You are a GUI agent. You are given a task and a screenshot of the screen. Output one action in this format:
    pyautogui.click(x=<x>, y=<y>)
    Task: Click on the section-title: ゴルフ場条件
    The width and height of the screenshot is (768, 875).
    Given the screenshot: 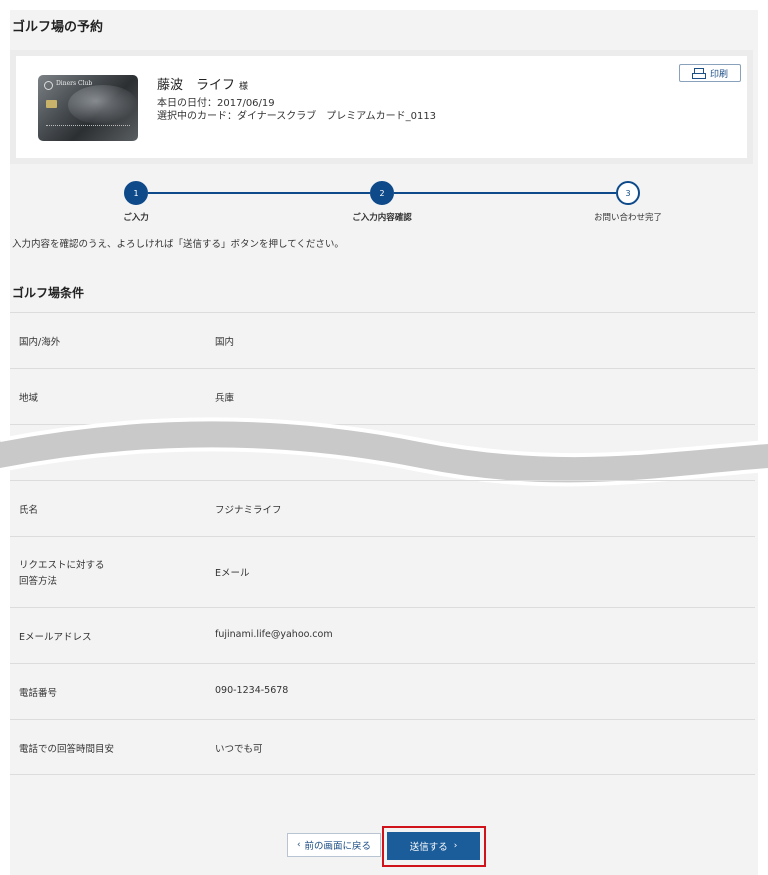 What is the action you would take?
    pyautogui.click(x=48, y=293)
    